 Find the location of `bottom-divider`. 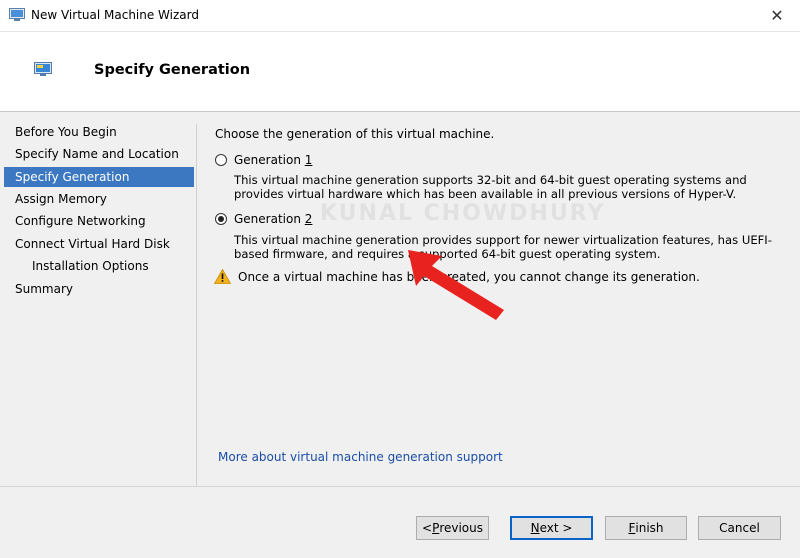

bottom-divider is located at coordinates (400, 486).